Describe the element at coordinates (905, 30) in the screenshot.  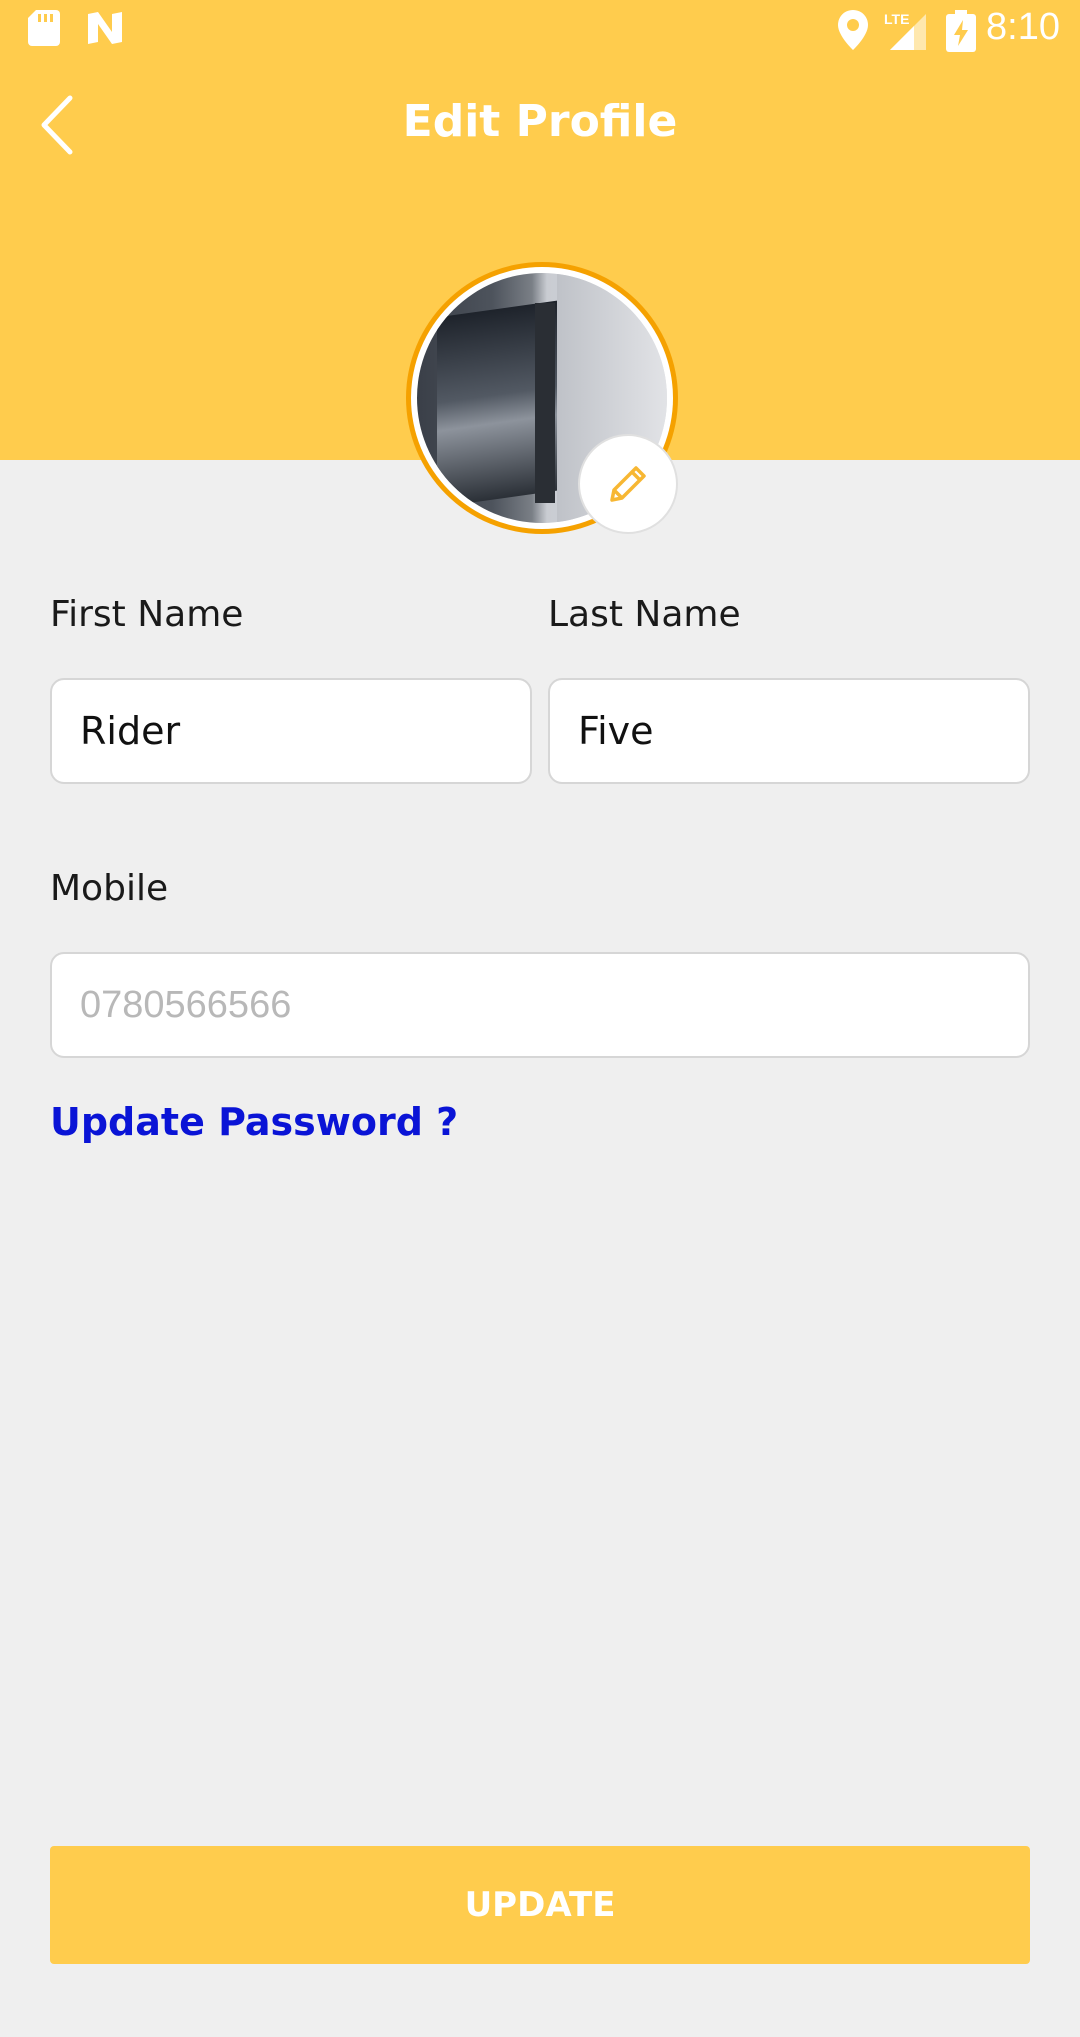
I see `lte-signal-icon: LTE` at that location.